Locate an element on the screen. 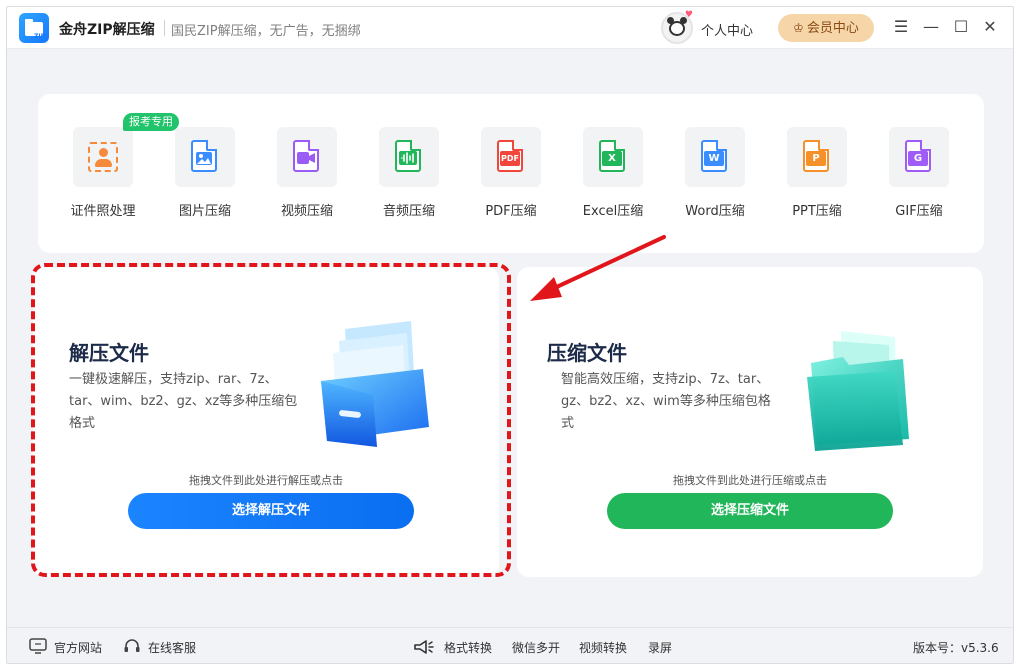  screen-record-link: 录屏 is located at coordinates (660, 647).